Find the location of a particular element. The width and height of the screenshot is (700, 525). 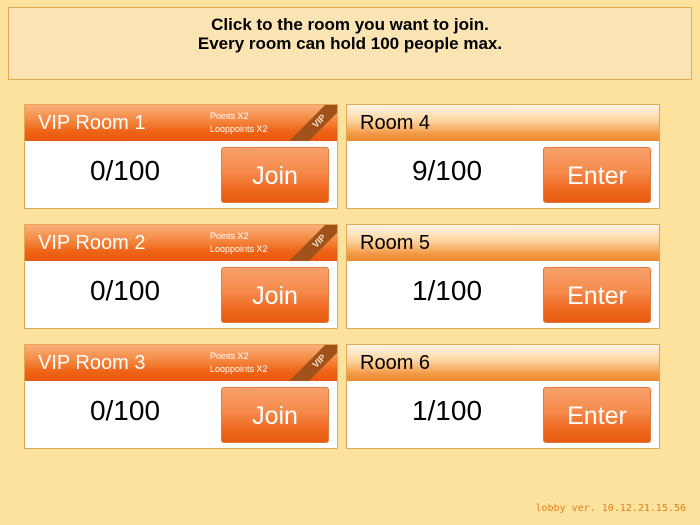

room-title: VIP Room 1 is located at coordinates (92, 123).